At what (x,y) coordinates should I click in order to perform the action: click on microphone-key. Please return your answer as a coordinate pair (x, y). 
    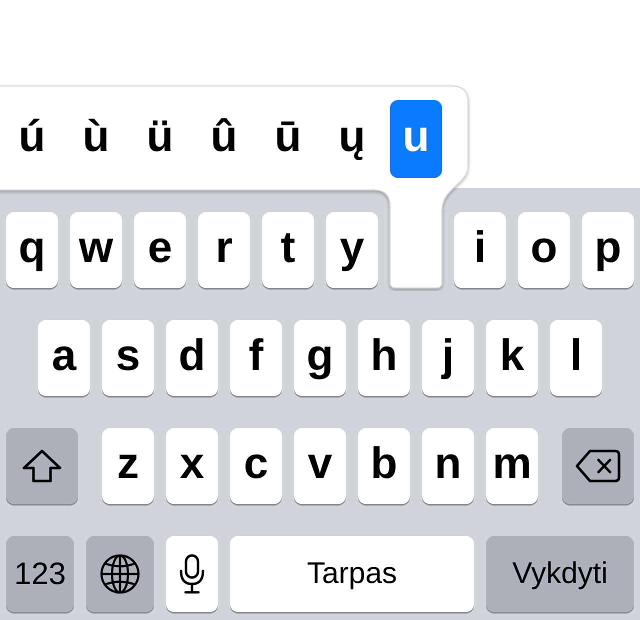
    Looking at the image, I should click on (192, 574).